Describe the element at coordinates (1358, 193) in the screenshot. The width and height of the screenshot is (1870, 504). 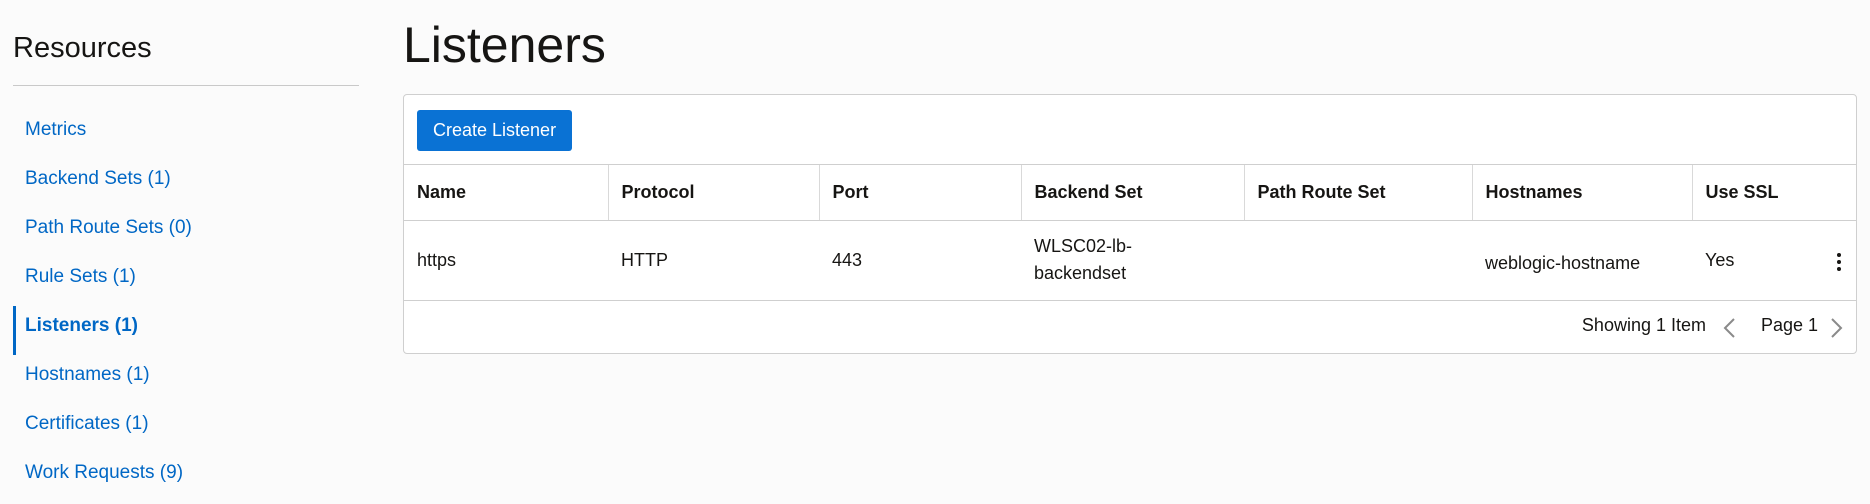
I see `column-header-path-route-set: Path Route Set` at that location.